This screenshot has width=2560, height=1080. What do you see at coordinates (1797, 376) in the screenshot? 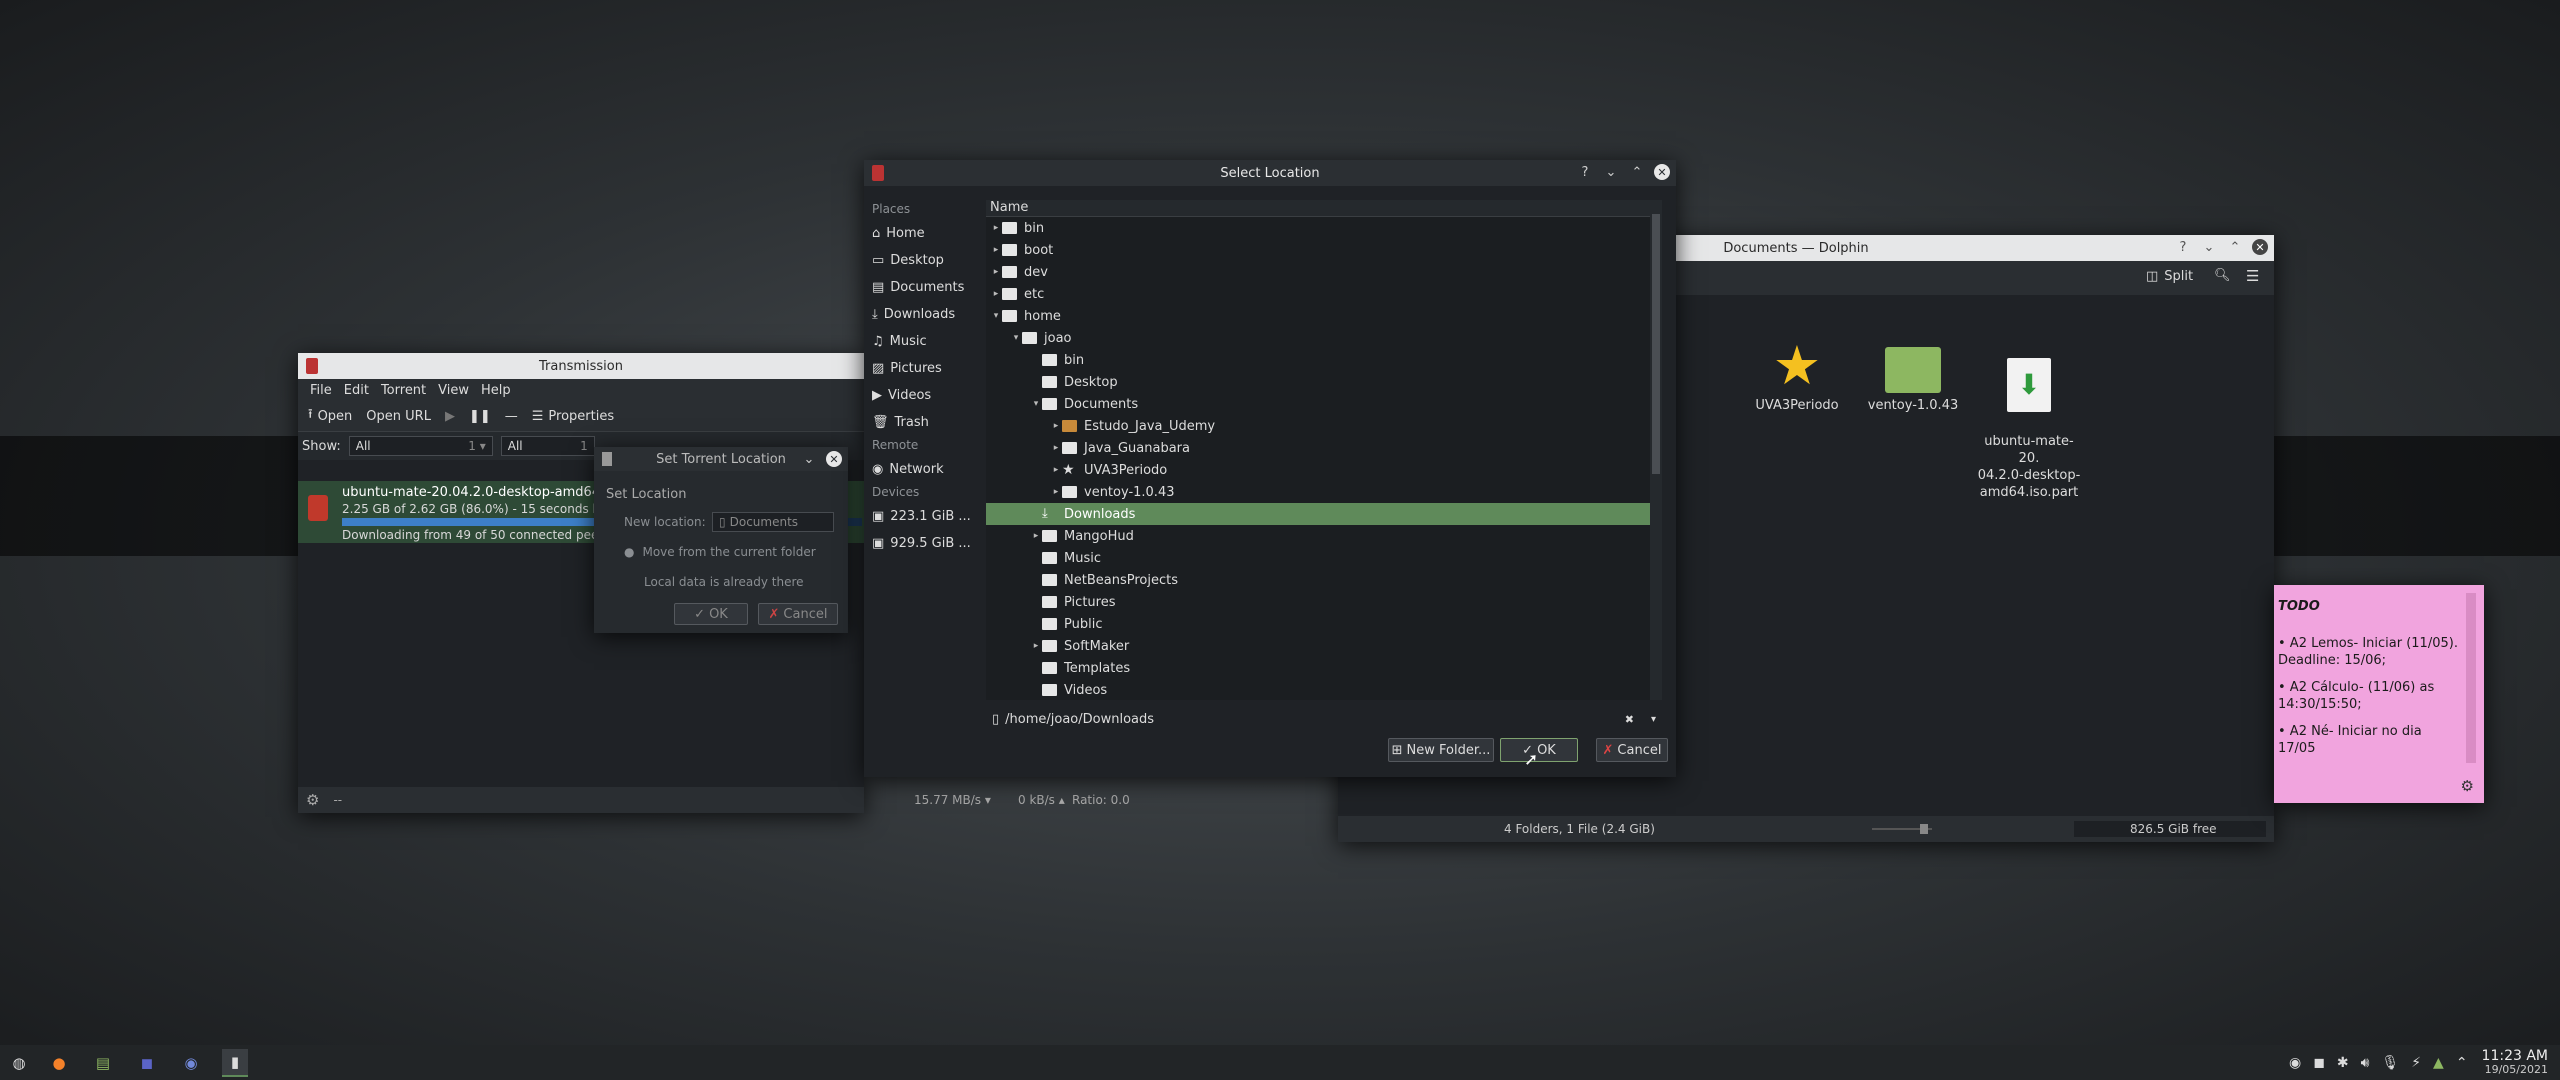
I see `folder-item-uva3periodo: ★ UVA3Periodo` at bounding box center [1797, 376].